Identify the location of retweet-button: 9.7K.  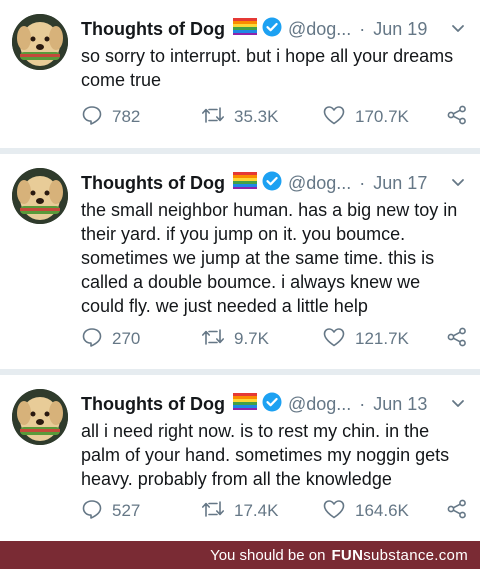
(235, 339).